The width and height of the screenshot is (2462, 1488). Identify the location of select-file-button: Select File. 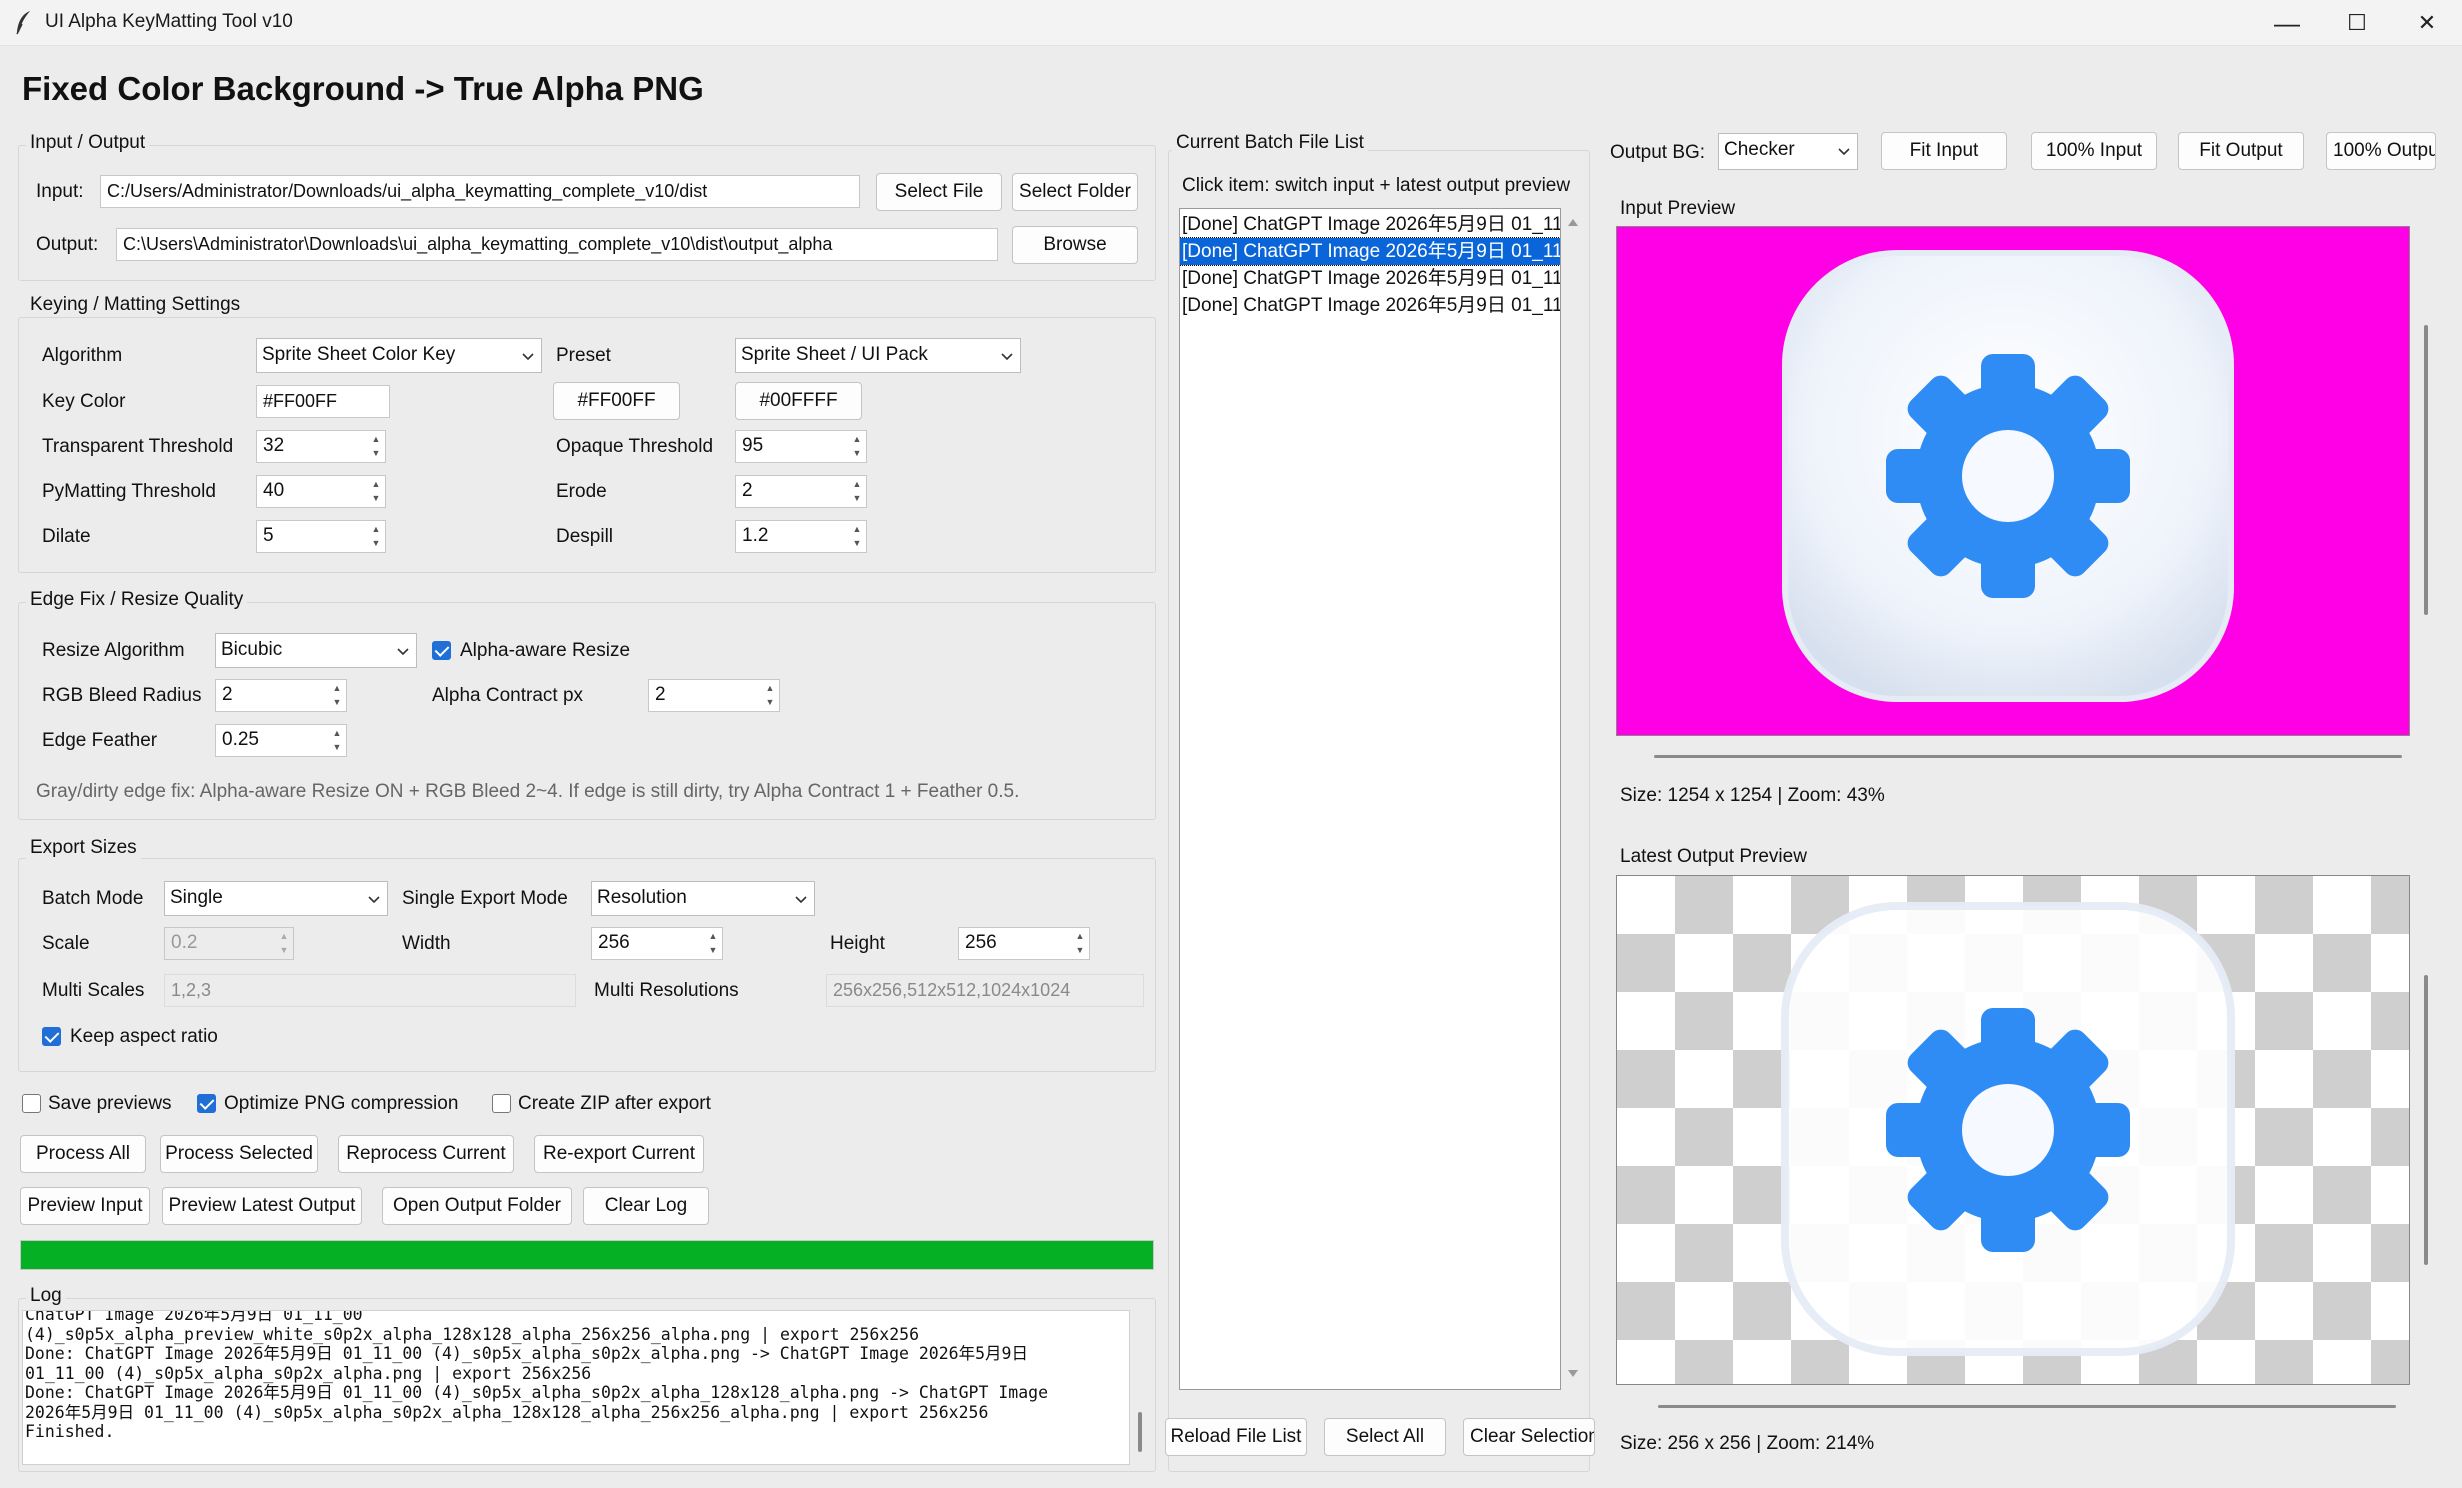
(939, 192).